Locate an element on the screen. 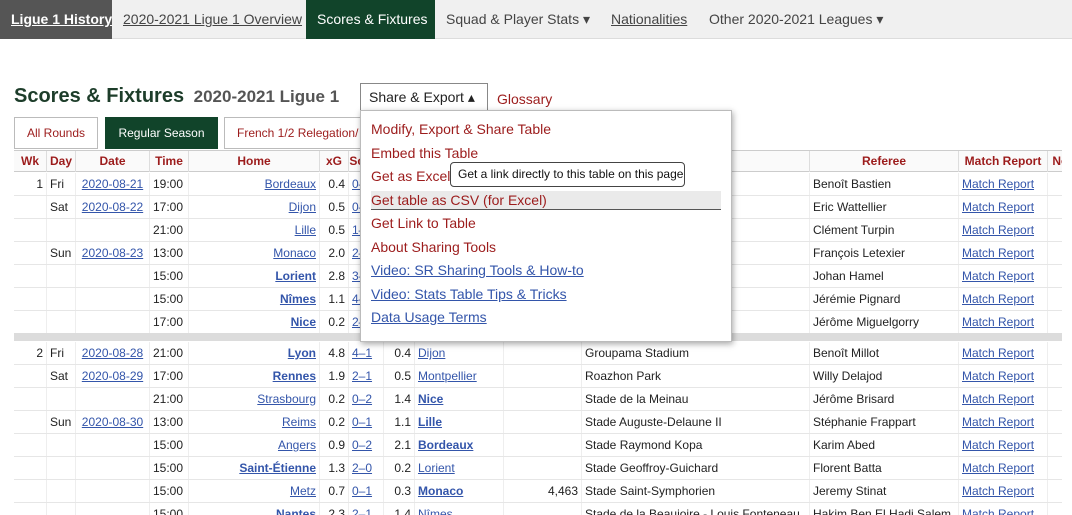 The width and height of the screenshot is (1072, 515). cell-home: Rennes is located at coordinates (254, 376).